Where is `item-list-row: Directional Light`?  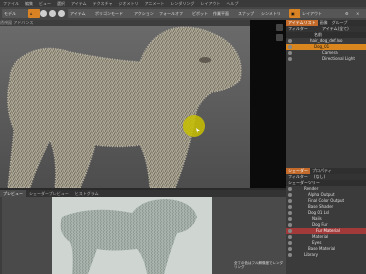 item-list-row: Directional Light is located at coordinates (326, 59).